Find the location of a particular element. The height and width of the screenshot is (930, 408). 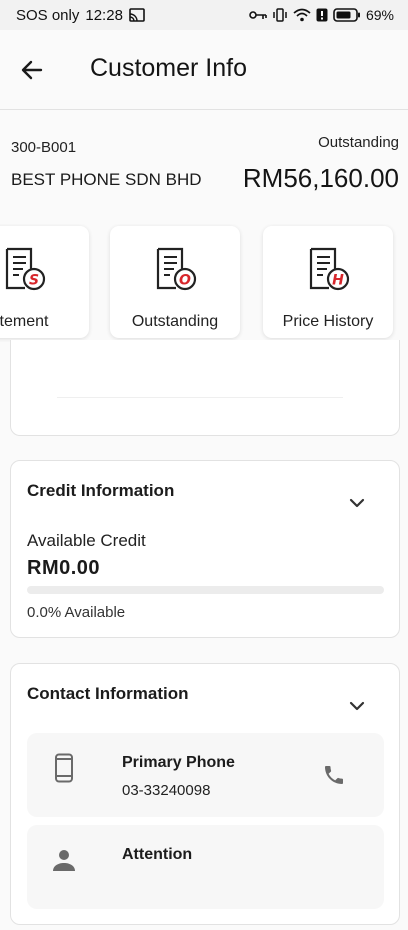

credit-information-title: Credit Information is located at coordinates (101, 490).